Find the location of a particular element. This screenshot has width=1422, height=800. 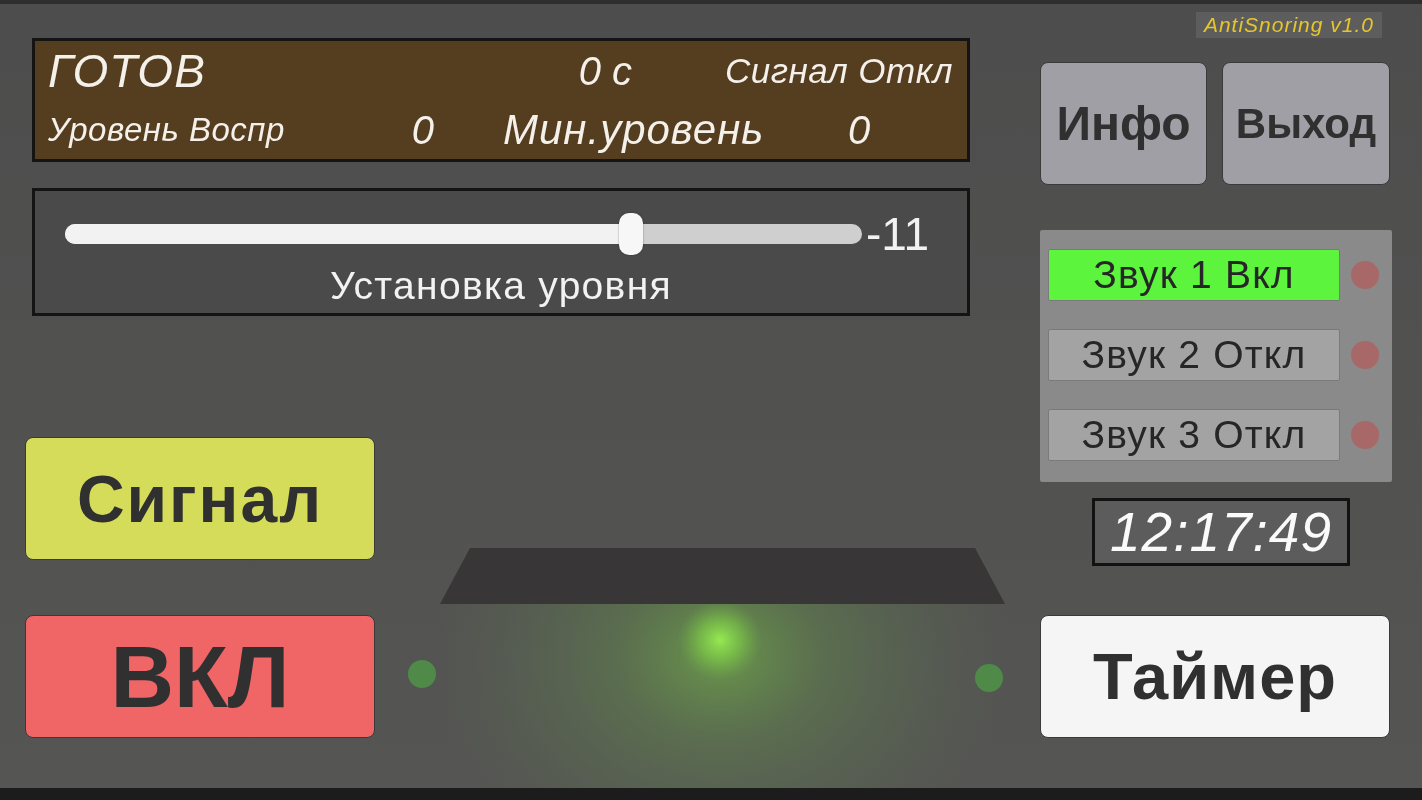

signal-button: Сигнал is located at coordinates (200, 498).